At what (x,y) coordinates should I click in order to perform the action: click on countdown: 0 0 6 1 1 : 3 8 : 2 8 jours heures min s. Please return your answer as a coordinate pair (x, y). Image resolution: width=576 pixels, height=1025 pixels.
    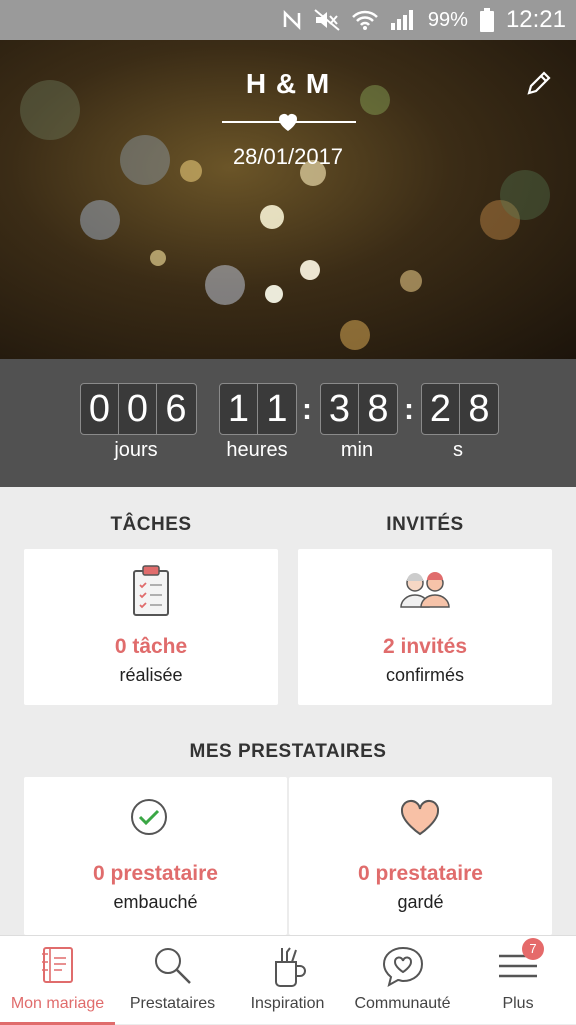
    Looking at the image, I should click on (288, 423).